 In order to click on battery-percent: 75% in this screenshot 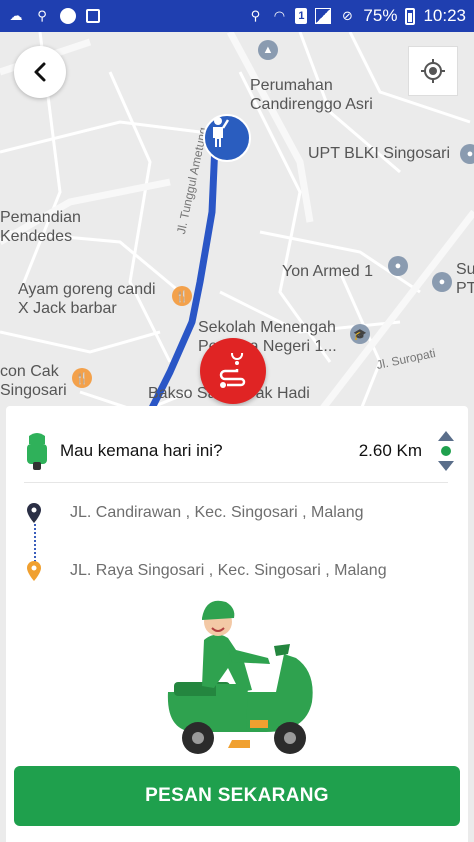, I will do `click(380, 15)`.